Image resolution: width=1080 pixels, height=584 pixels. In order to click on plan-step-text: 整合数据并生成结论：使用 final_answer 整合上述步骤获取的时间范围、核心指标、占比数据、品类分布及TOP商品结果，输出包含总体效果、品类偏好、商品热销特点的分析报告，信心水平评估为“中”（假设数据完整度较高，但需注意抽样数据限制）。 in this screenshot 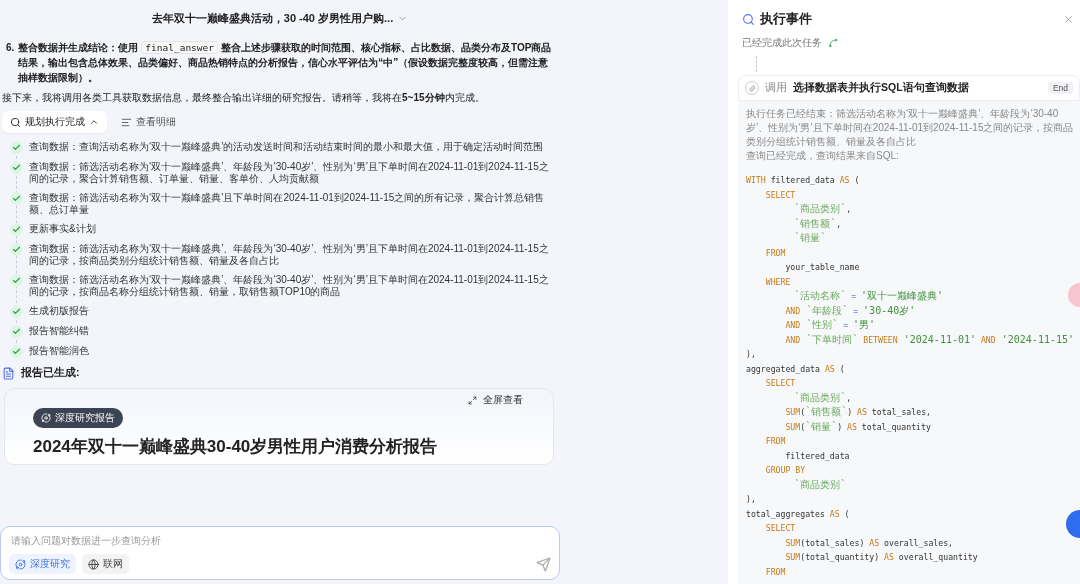, I will do `click(285, 62)`.